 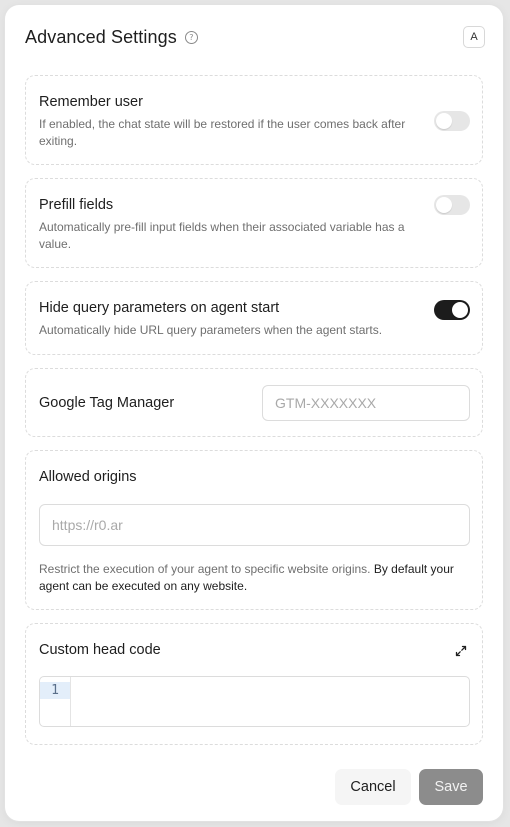 I want to click on expand-arrows-icon, so click(x=461, y=651).